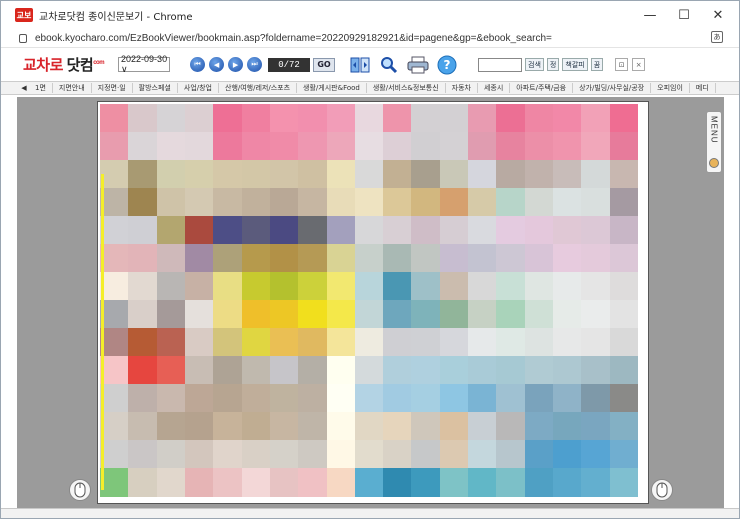 This screenshot has width=740, height=519. Describe the element at coordinates (703, 88) in the screenshot. I see `section-item: 메디` at that location.